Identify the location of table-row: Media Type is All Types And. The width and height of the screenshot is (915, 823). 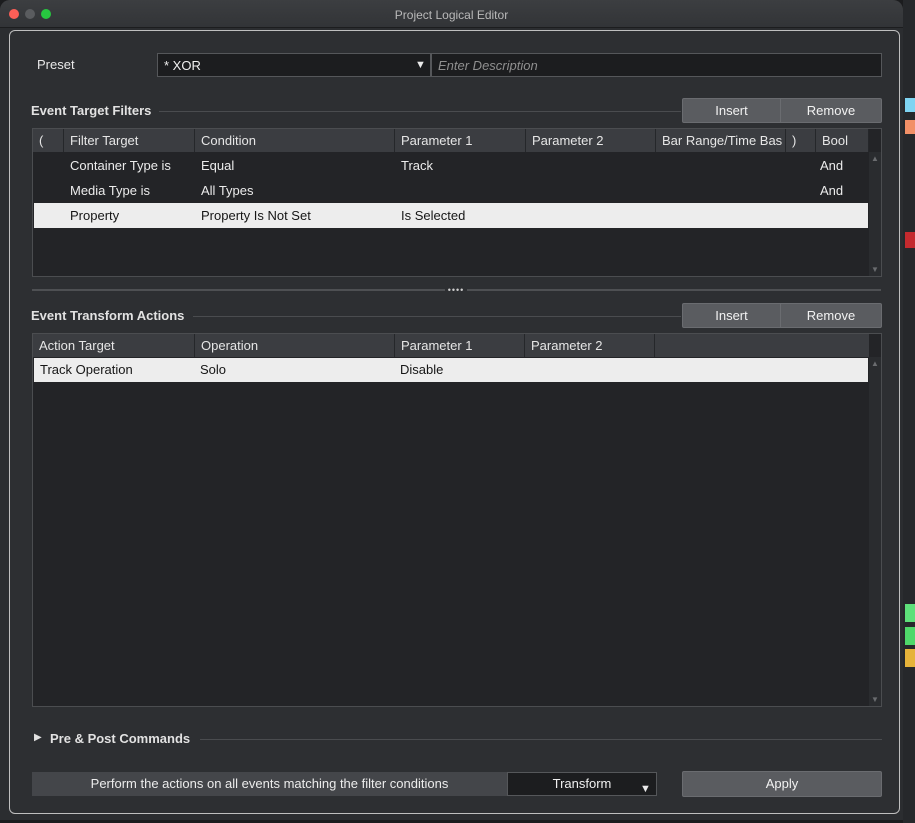
(451, 190).